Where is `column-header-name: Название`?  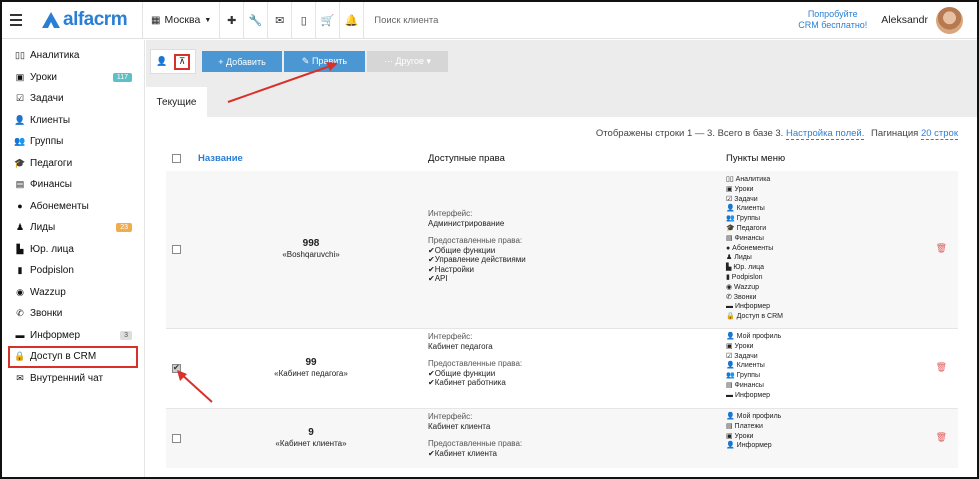 column-header-name: Название is located at coordinates (220, 158).